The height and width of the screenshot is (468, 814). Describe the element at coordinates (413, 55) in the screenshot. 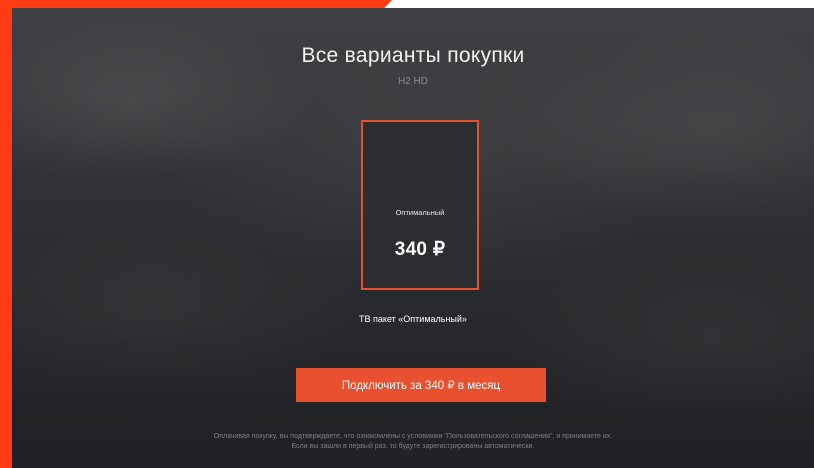

I see `page-title: Все варианты покупки` at that location.